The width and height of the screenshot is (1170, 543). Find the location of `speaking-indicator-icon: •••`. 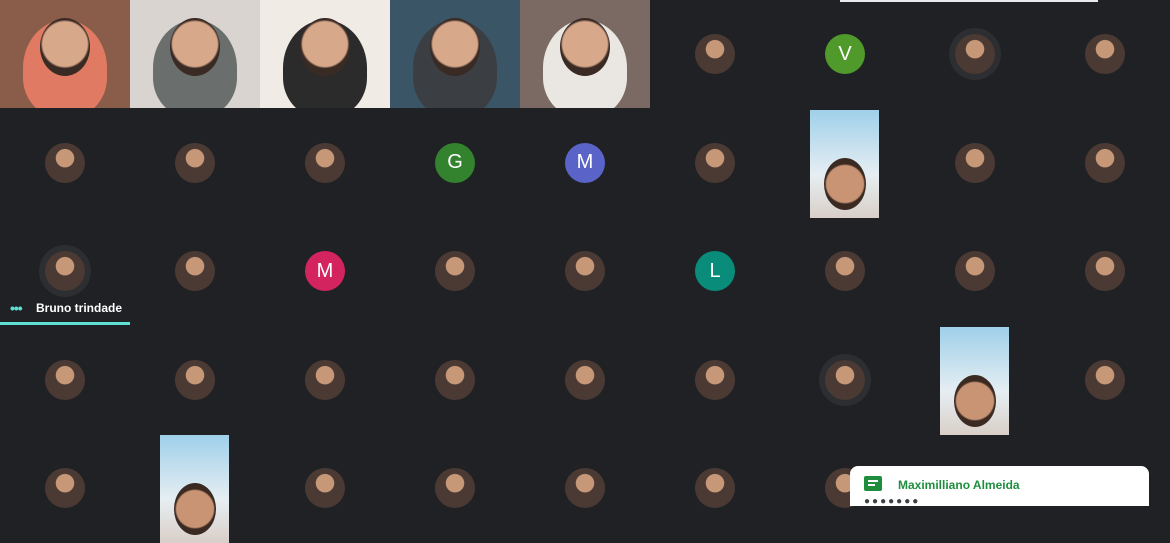

speaking-indicator-icon: ••• is located at coordinates (16, 308).